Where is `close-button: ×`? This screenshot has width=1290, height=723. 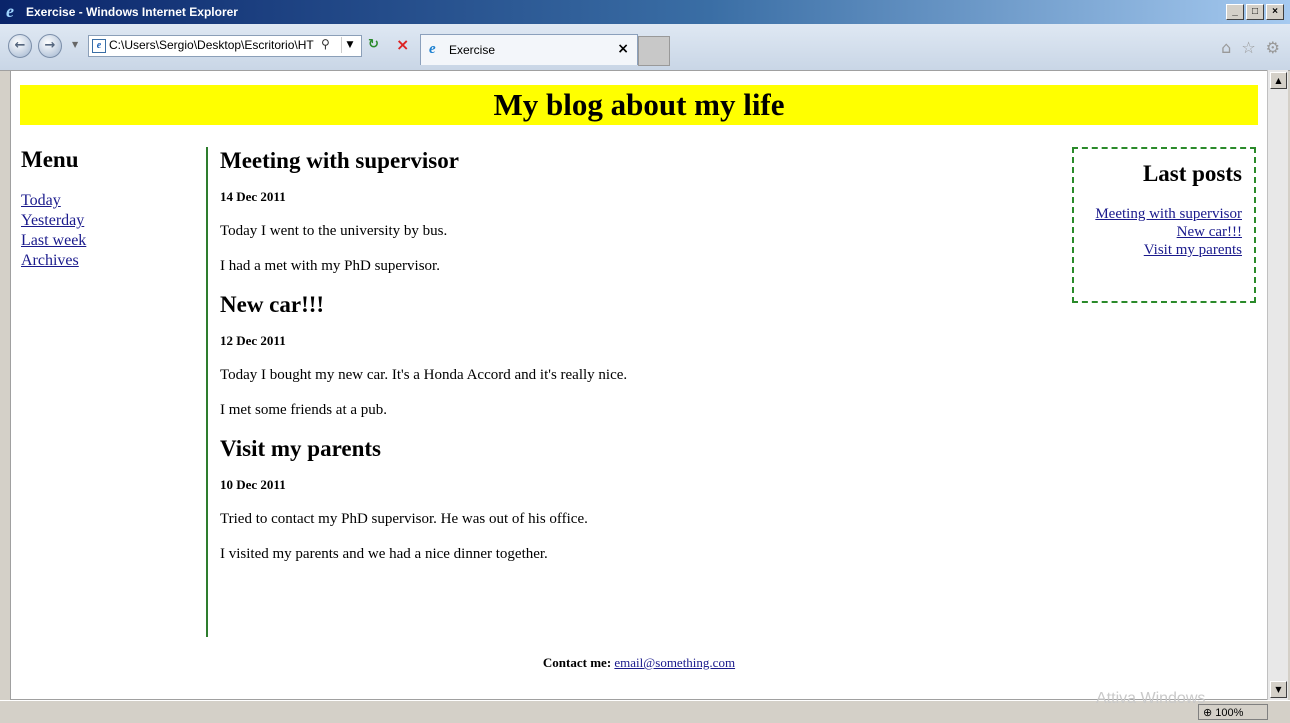
close-button: × is located at coordinates (1275, 12).